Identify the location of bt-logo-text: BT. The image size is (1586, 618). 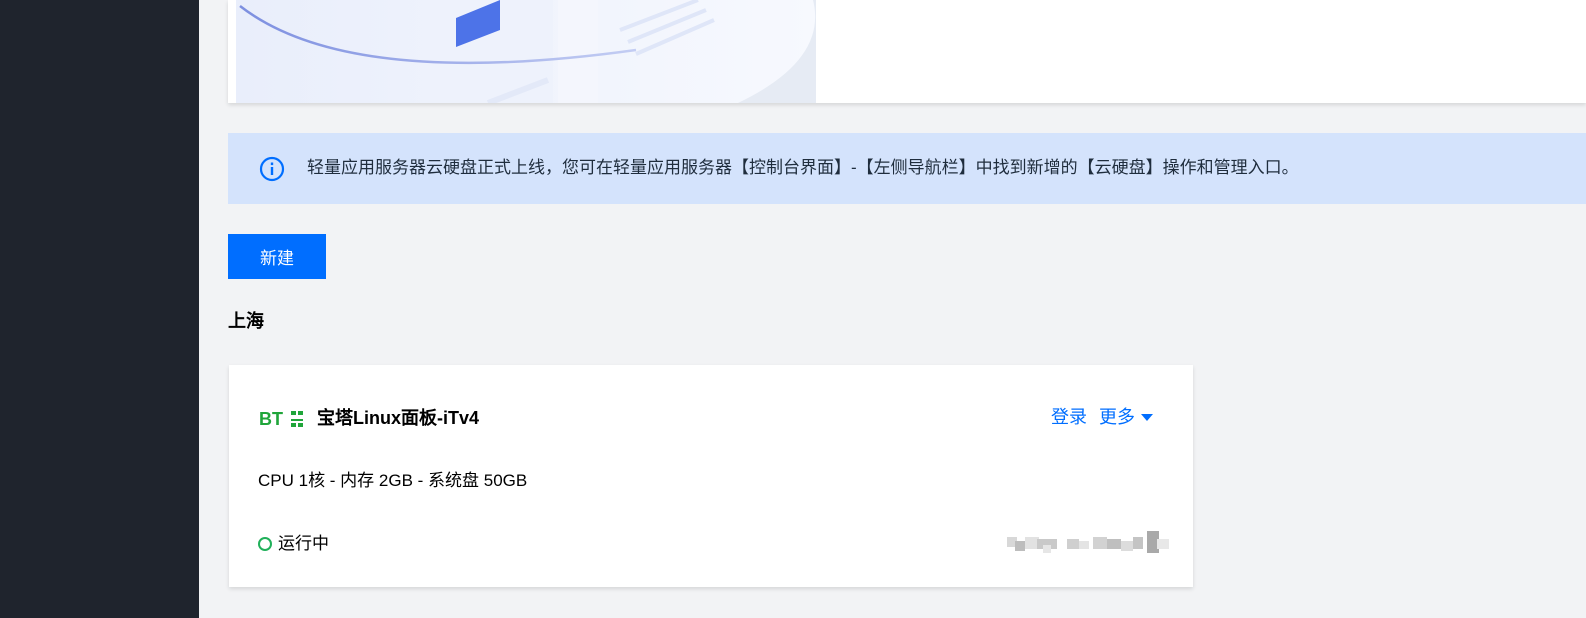
(271, 419).